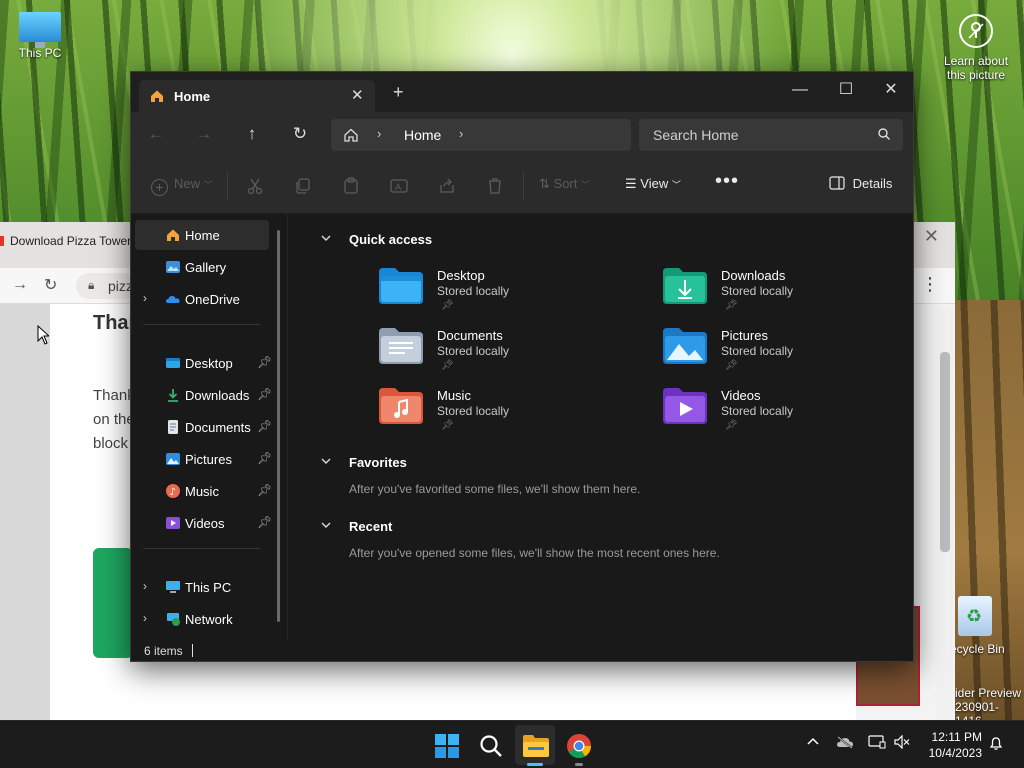 The height and width of the screenshot is (768, 1024). What do you see at coordinates (202, 587) in the screenshot?
I see `sidebar-item-this-pc: › This PC` at bounding box center [202, 587].